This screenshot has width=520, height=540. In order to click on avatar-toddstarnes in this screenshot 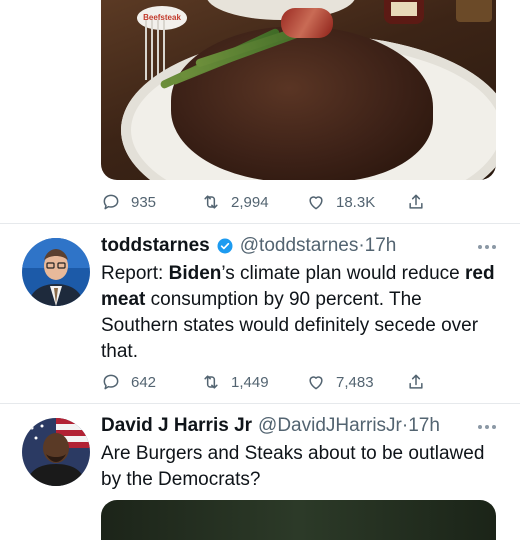, I will do `click(56, 272)`.